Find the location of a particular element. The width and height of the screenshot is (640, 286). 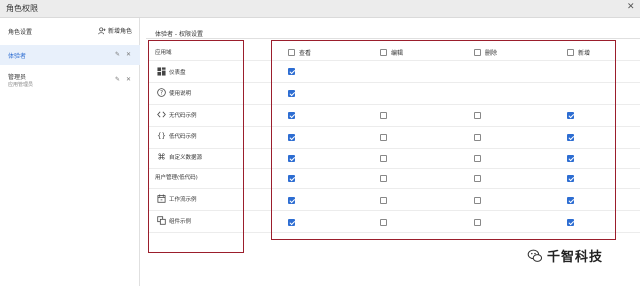

role-item-experiencer: 体验者 ✎ ✕ is located at coordinates (70, 55).